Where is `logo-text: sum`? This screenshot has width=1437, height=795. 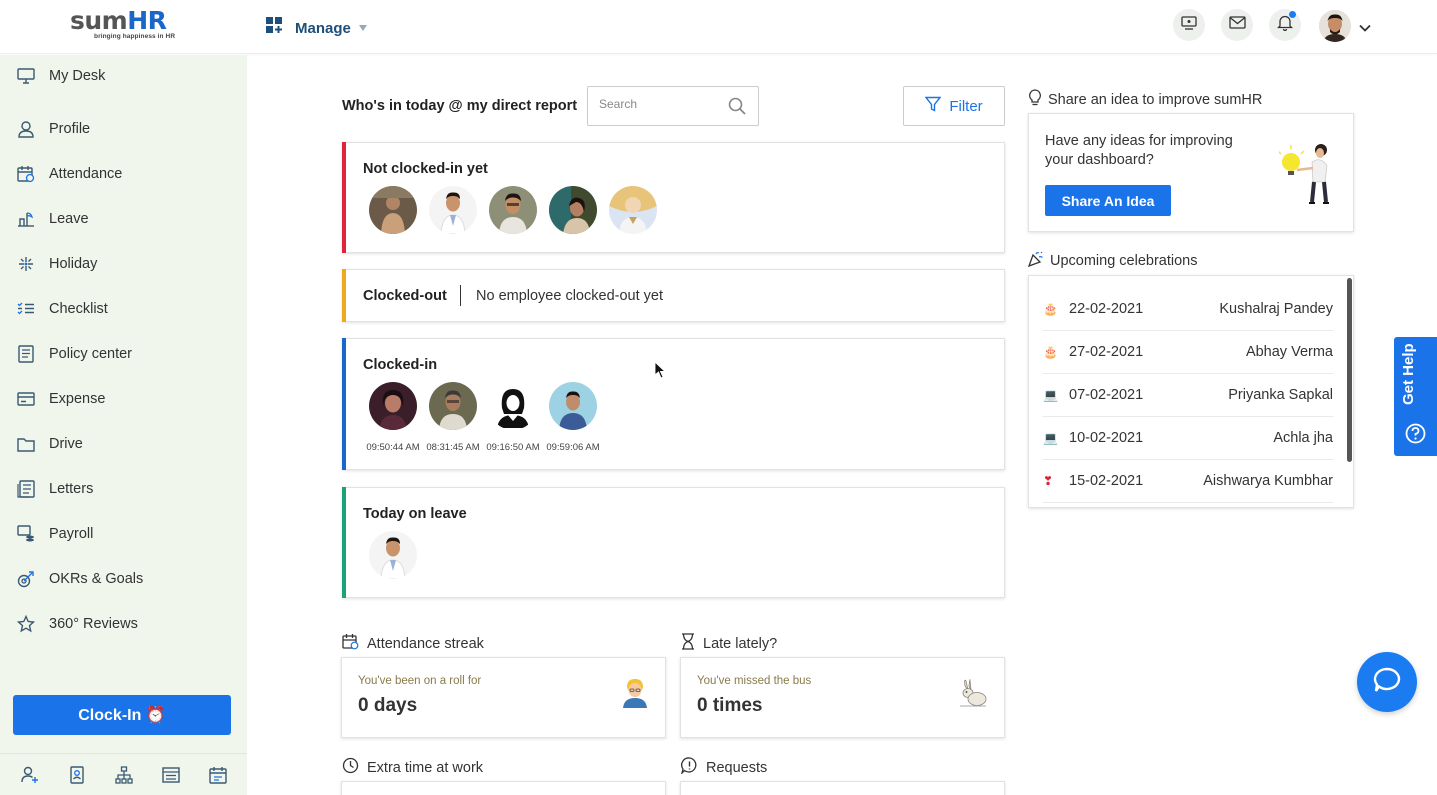
logo-text: sum is located at coordinates (99, 20).